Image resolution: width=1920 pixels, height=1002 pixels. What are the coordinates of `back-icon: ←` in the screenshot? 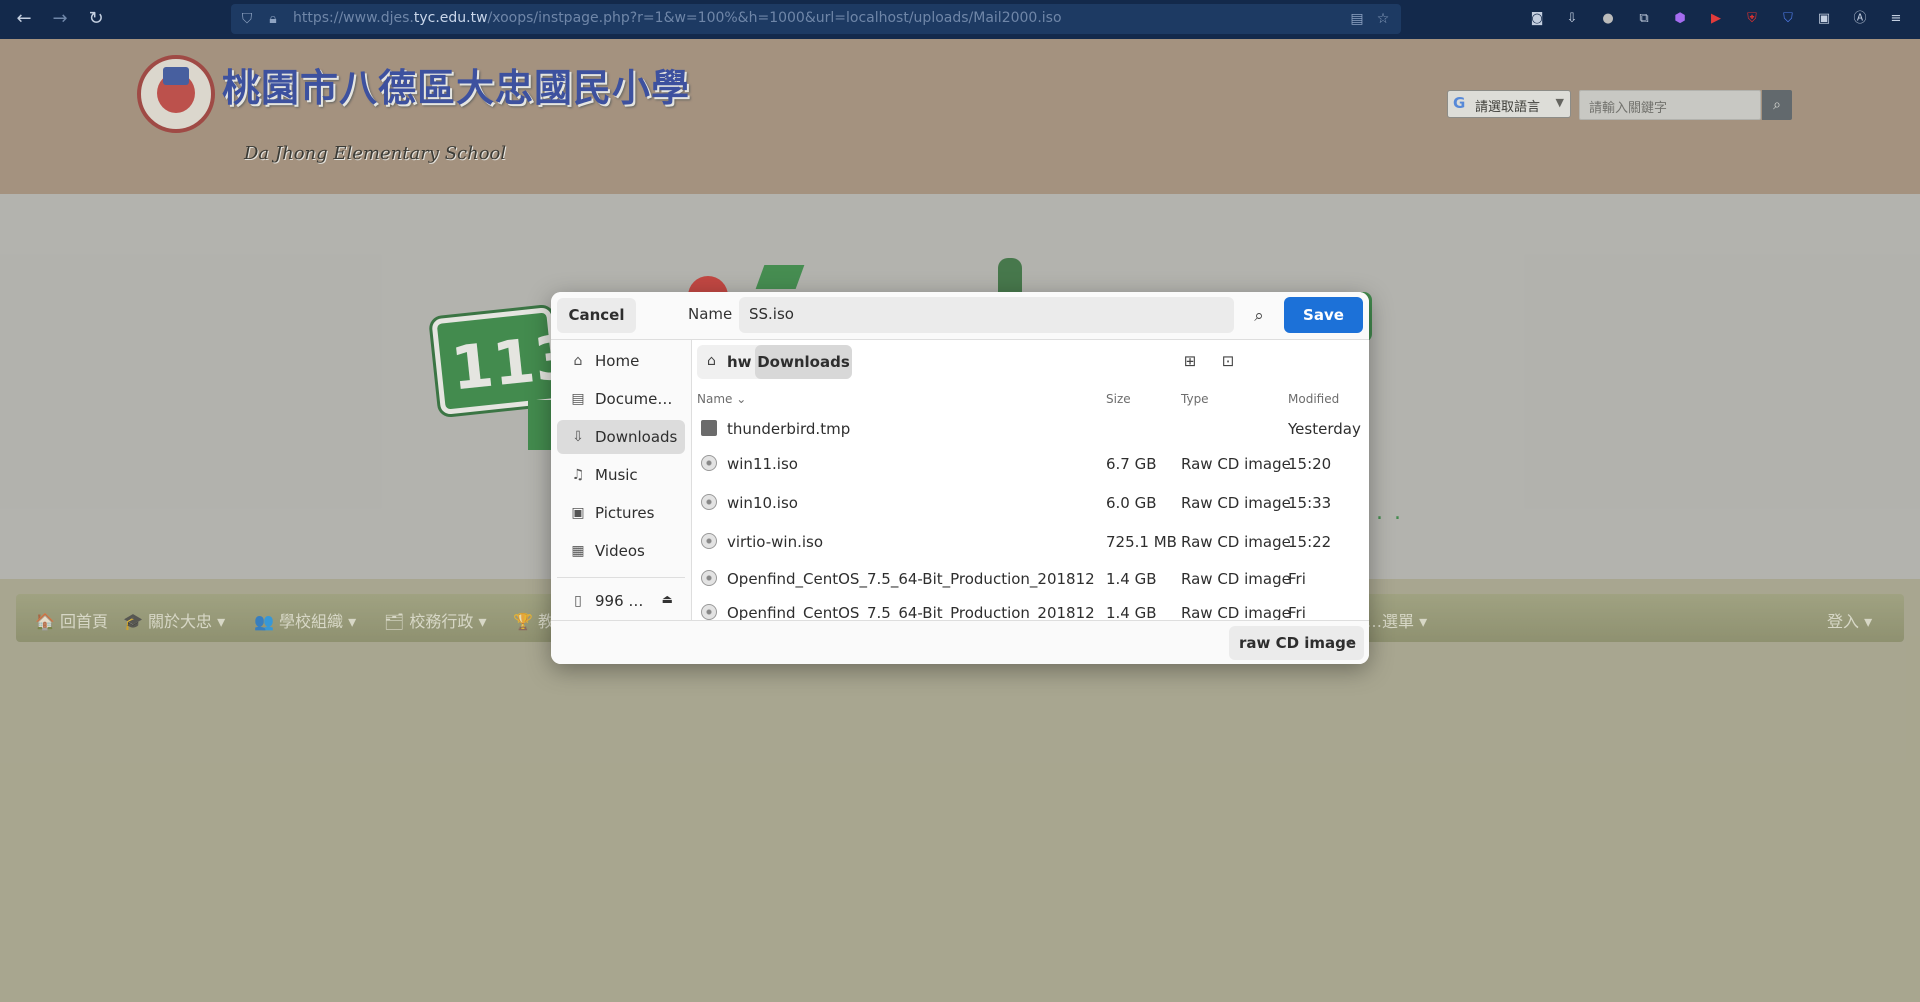 It's located at (24, 19).